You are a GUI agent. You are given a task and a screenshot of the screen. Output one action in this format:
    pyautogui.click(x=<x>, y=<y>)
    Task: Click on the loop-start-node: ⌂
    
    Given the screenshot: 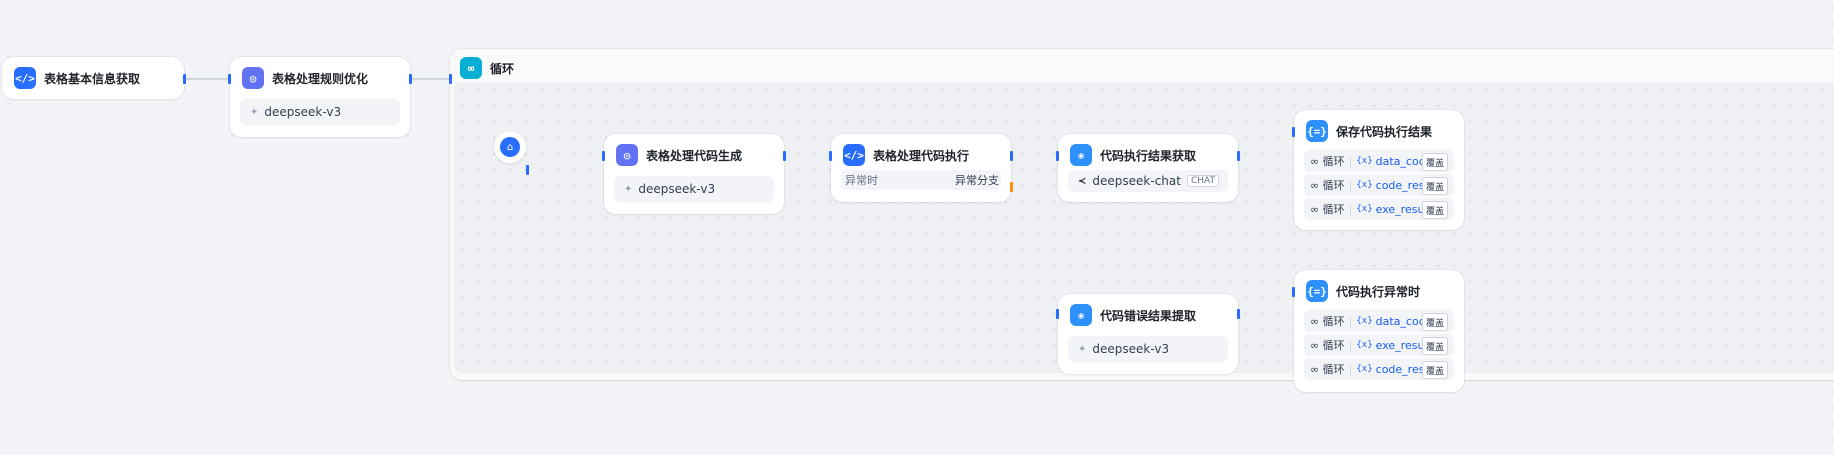 What is the action you would take?
    pyautogui.click(x=510, y=147)
    